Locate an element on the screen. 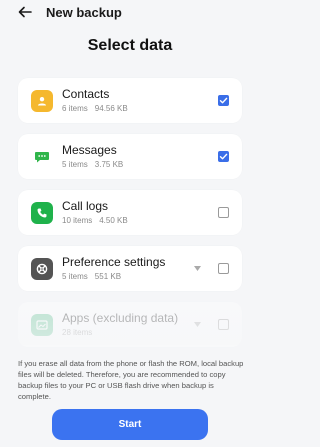  apps-icon is located at coordinates (42, 324).